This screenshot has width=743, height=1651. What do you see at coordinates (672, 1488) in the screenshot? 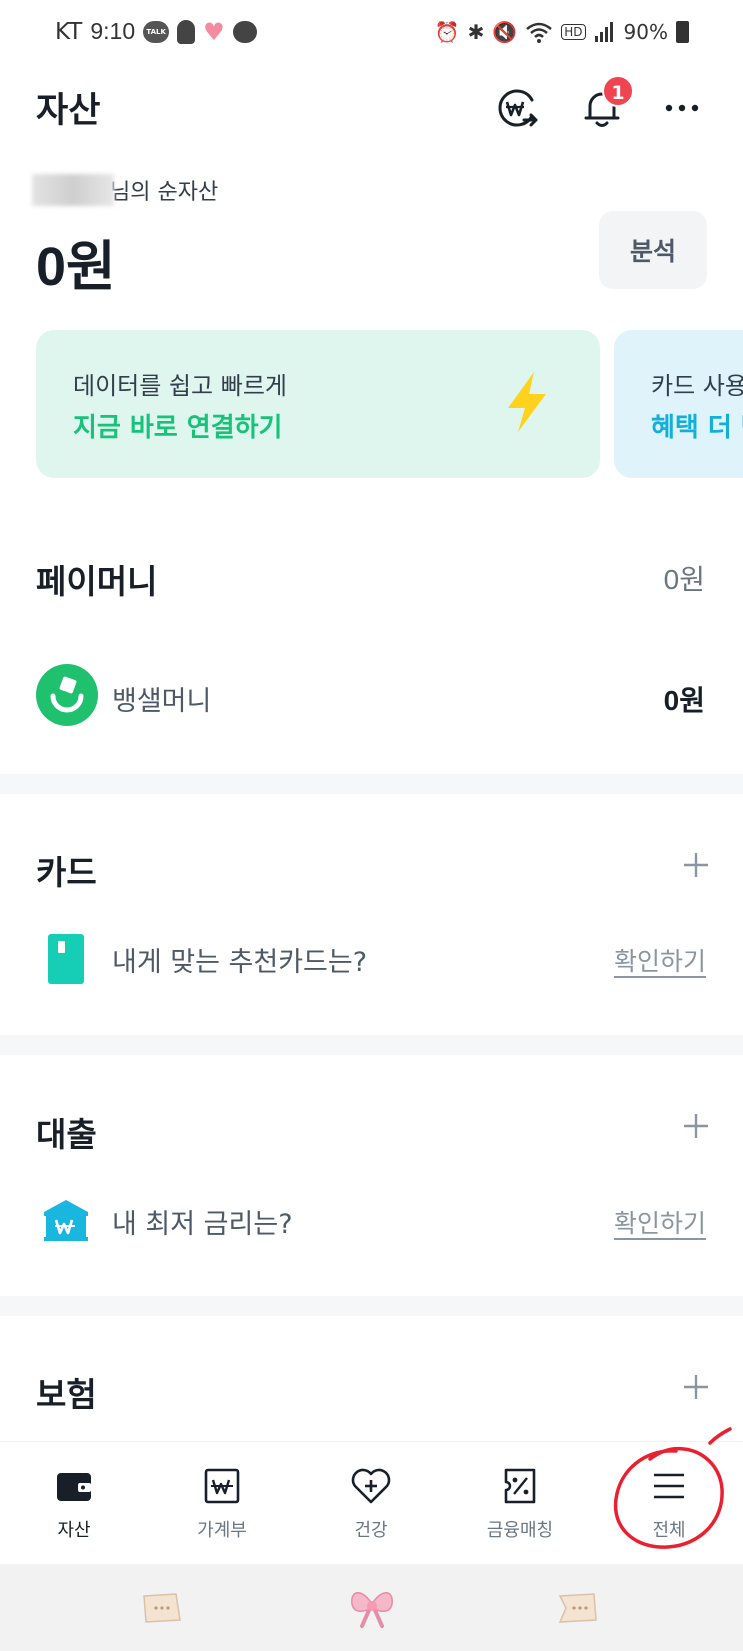
I see `red-annotation-circle` at bounding box center [672, 1488].